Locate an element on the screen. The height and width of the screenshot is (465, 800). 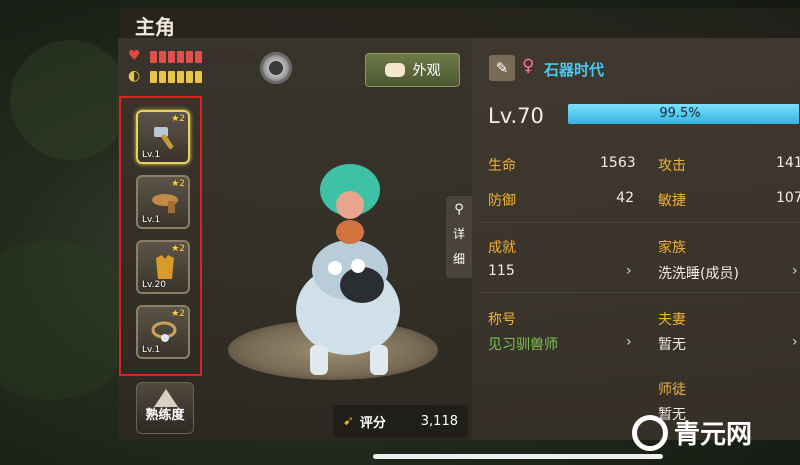
sword-icon: ➹ is located at coordinates (348, 421).